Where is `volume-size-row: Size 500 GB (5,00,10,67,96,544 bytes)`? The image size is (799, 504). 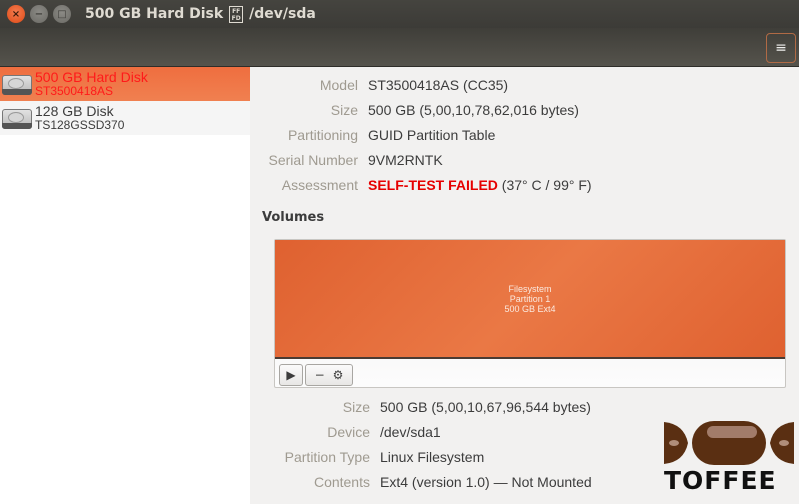
volume-size-row: Size 500 GB (5,00,10,67,96,544 bytes) is located at coordinates (420, 407).